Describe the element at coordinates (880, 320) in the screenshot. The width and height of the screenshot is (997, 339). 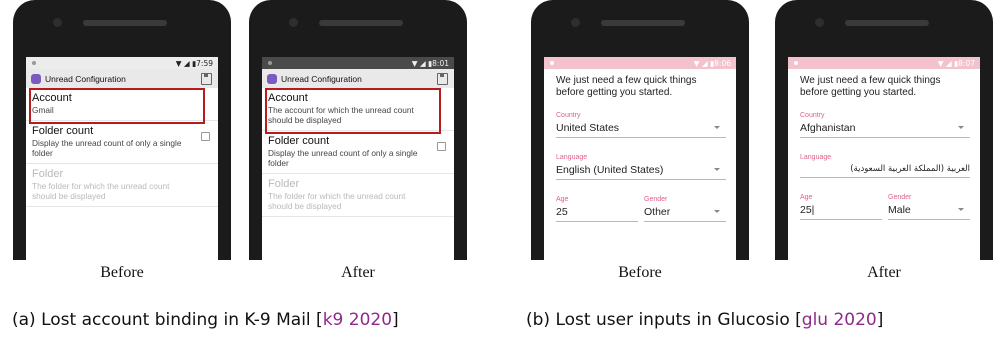
I see `subcaption-b-close: ]` at that location.